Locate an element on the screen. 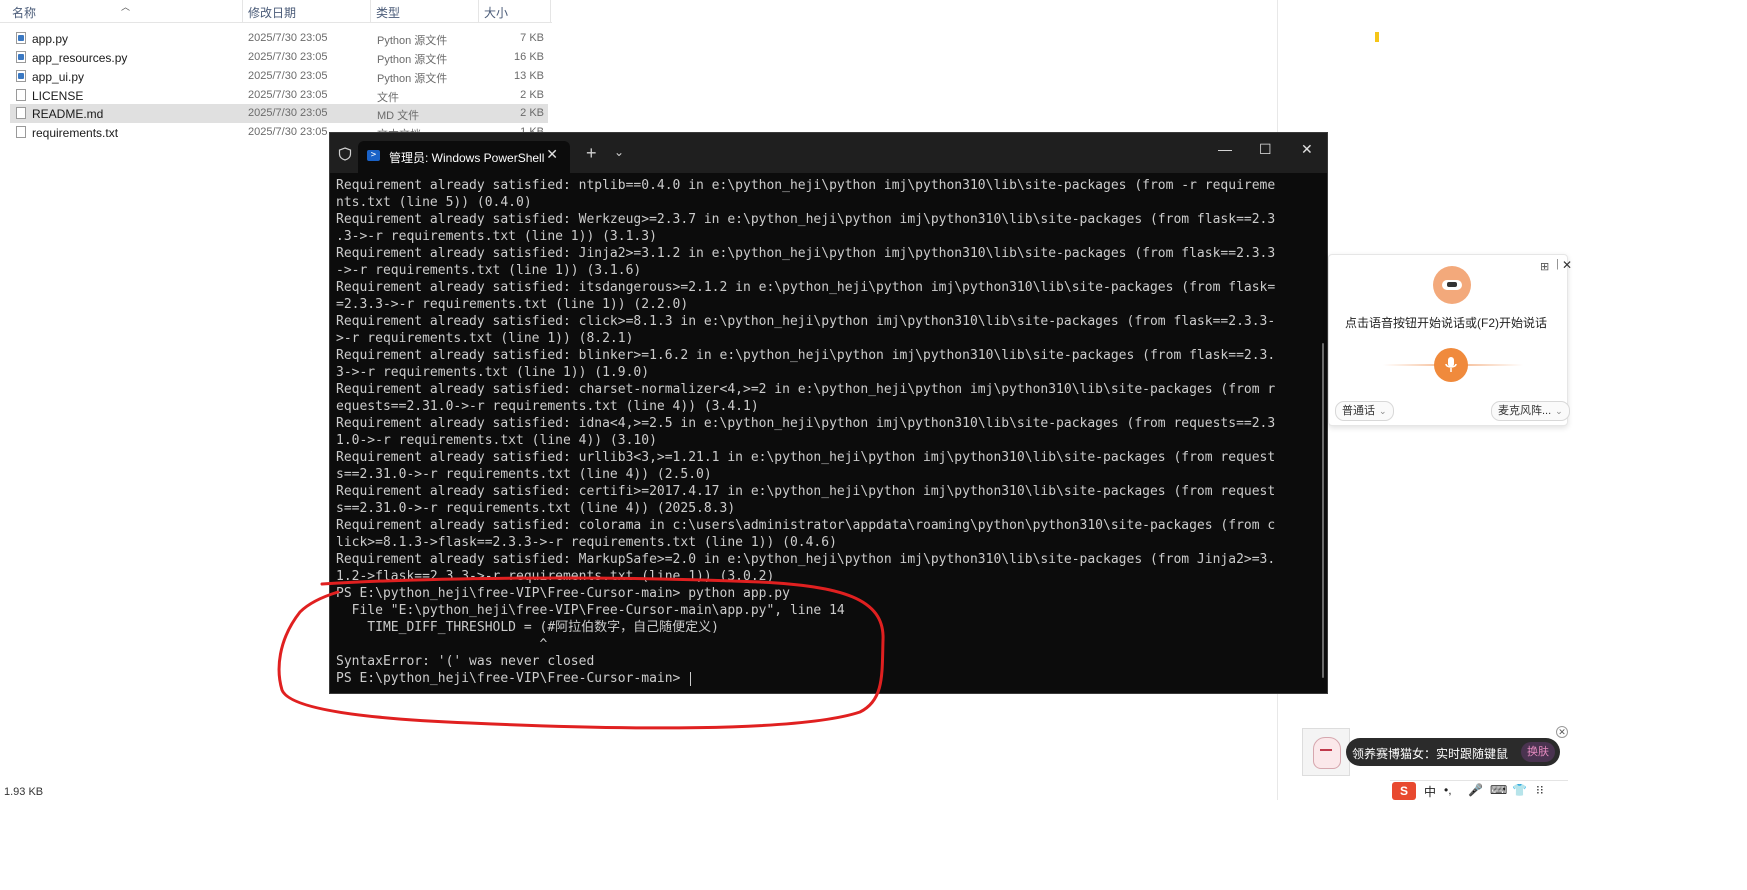 This screenshot has height=890, width=1747. skin-icon: 👕 is located at coordinates (1519, 790).